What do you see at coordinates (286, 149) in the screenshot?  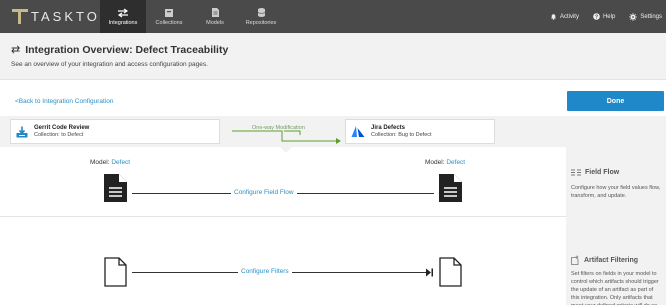 I see `strip-pointer` at bounding box center [286, 149].